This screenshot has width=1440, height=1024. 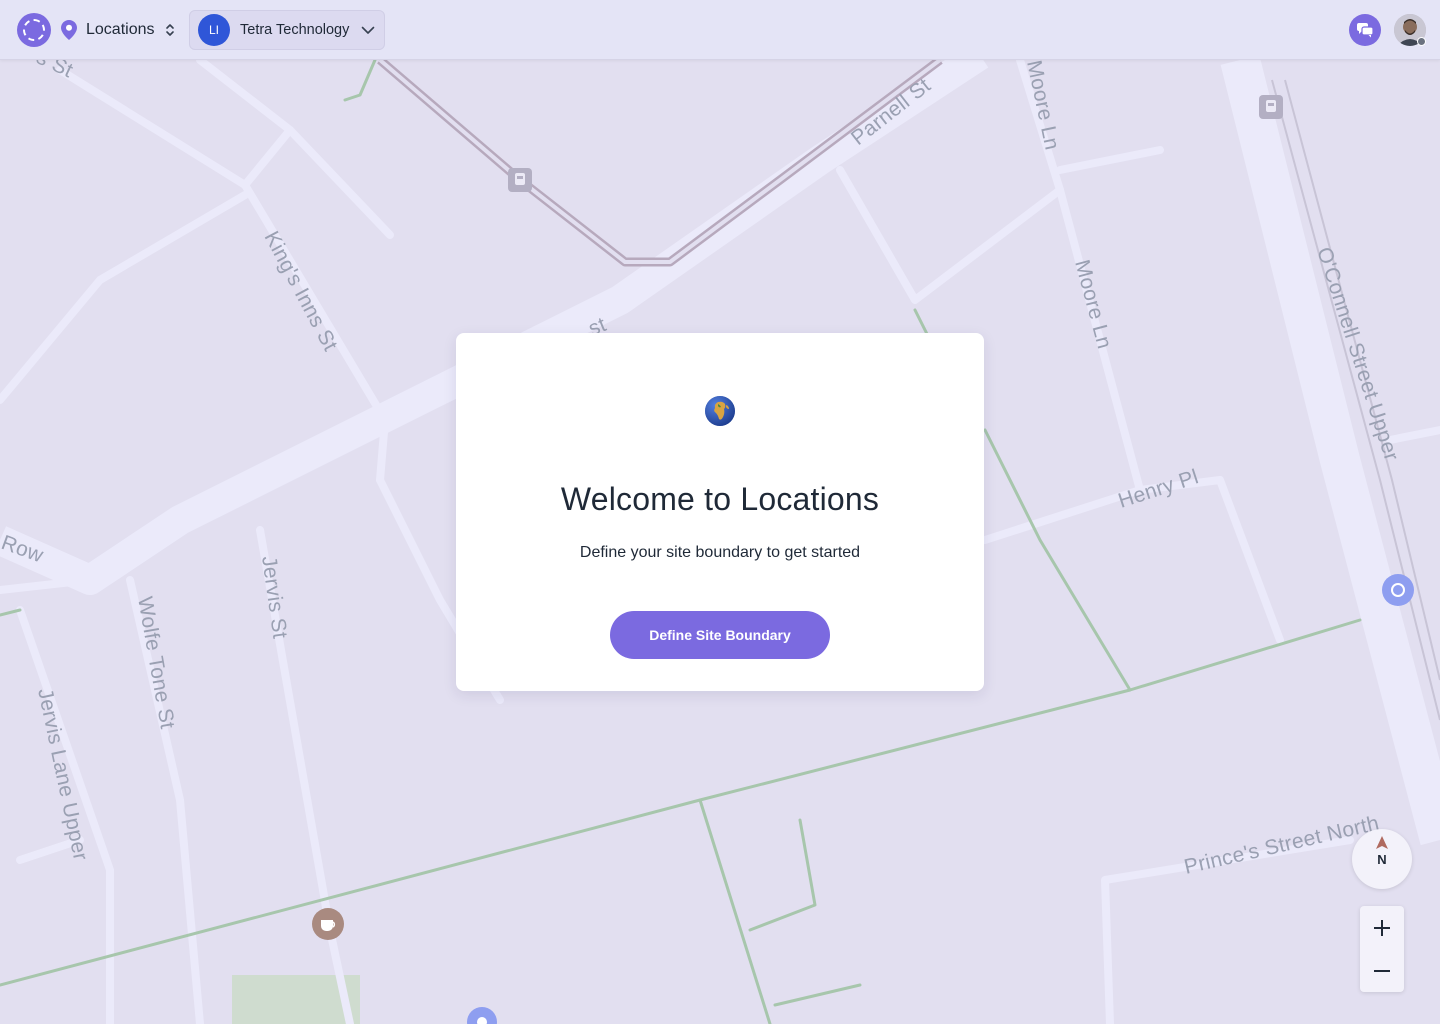 What do you see at coordinates (891, 112) in the screenshot?
I see `street-label-parnell: Parnell St` at bounding box center [891, 112].